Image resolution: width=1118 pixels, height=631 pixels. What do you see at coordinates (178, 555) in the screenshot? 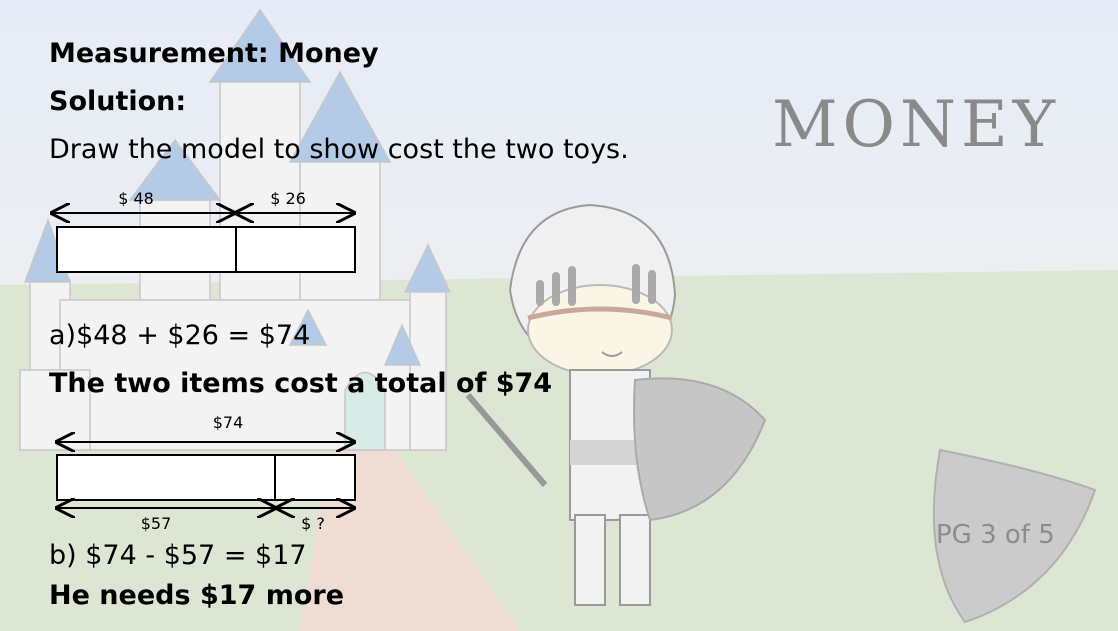
I see `equation-b: b) $74 - $57 = $17` at bounding box center [178, 555].